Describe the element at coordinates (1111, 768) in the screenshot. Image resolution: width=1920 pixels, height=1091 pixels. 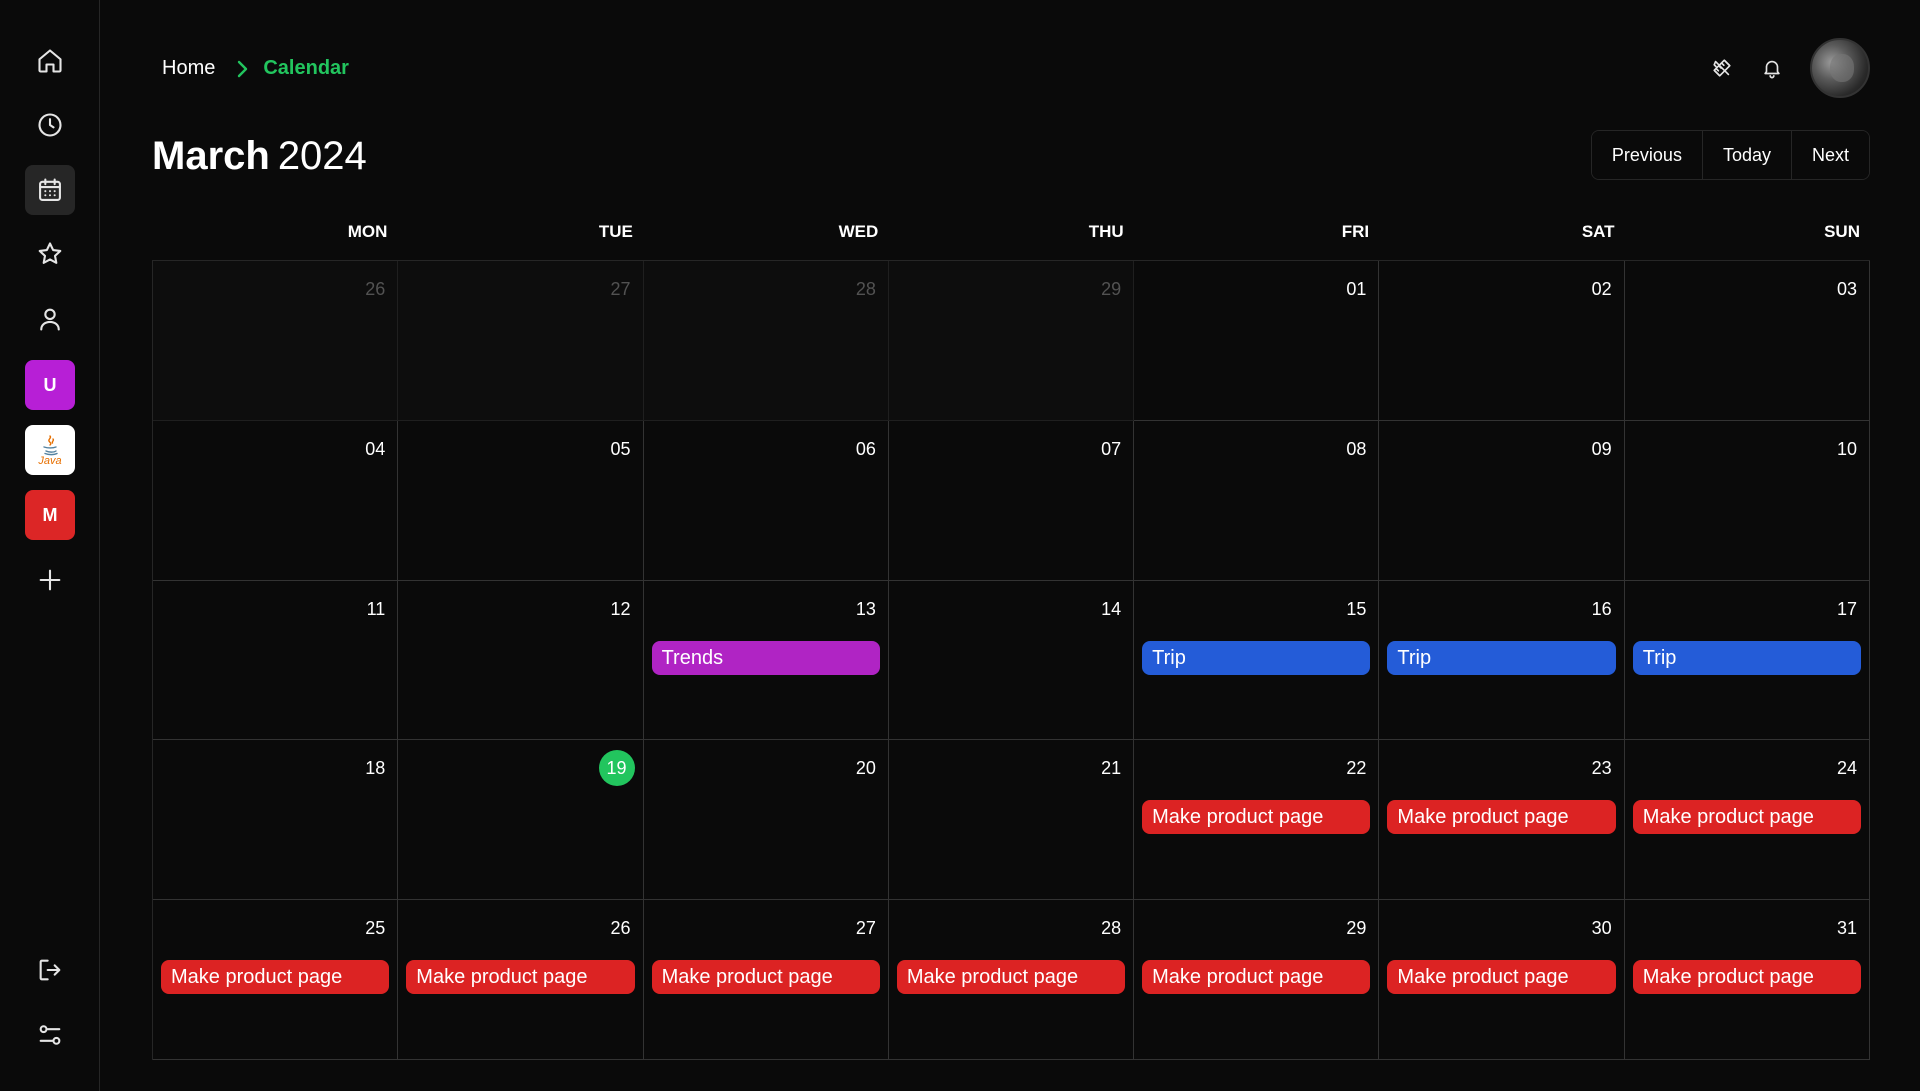
I see `day-number: 21` at that location.